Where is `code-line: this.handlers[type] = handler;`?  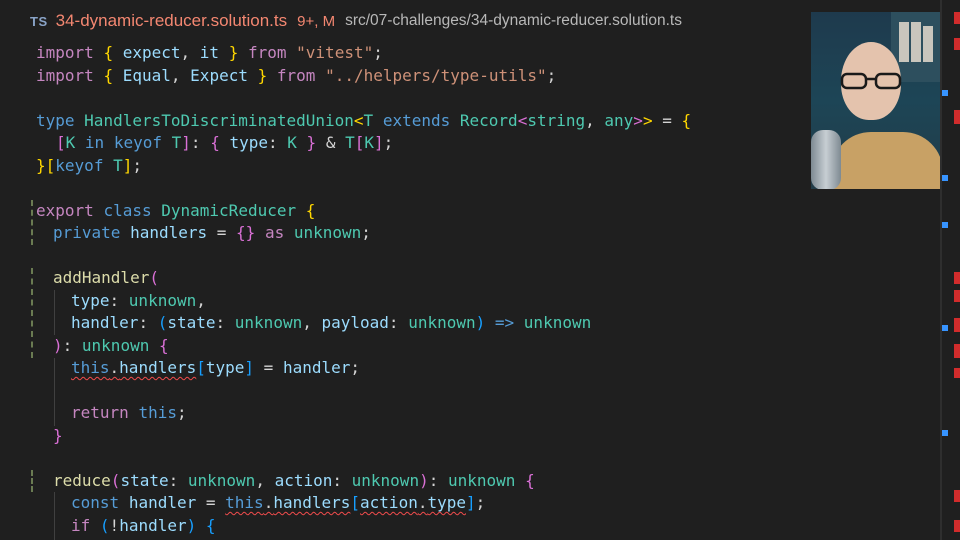 code-line: this.handlers[type] = handler; is located at coordinates (215, 368).